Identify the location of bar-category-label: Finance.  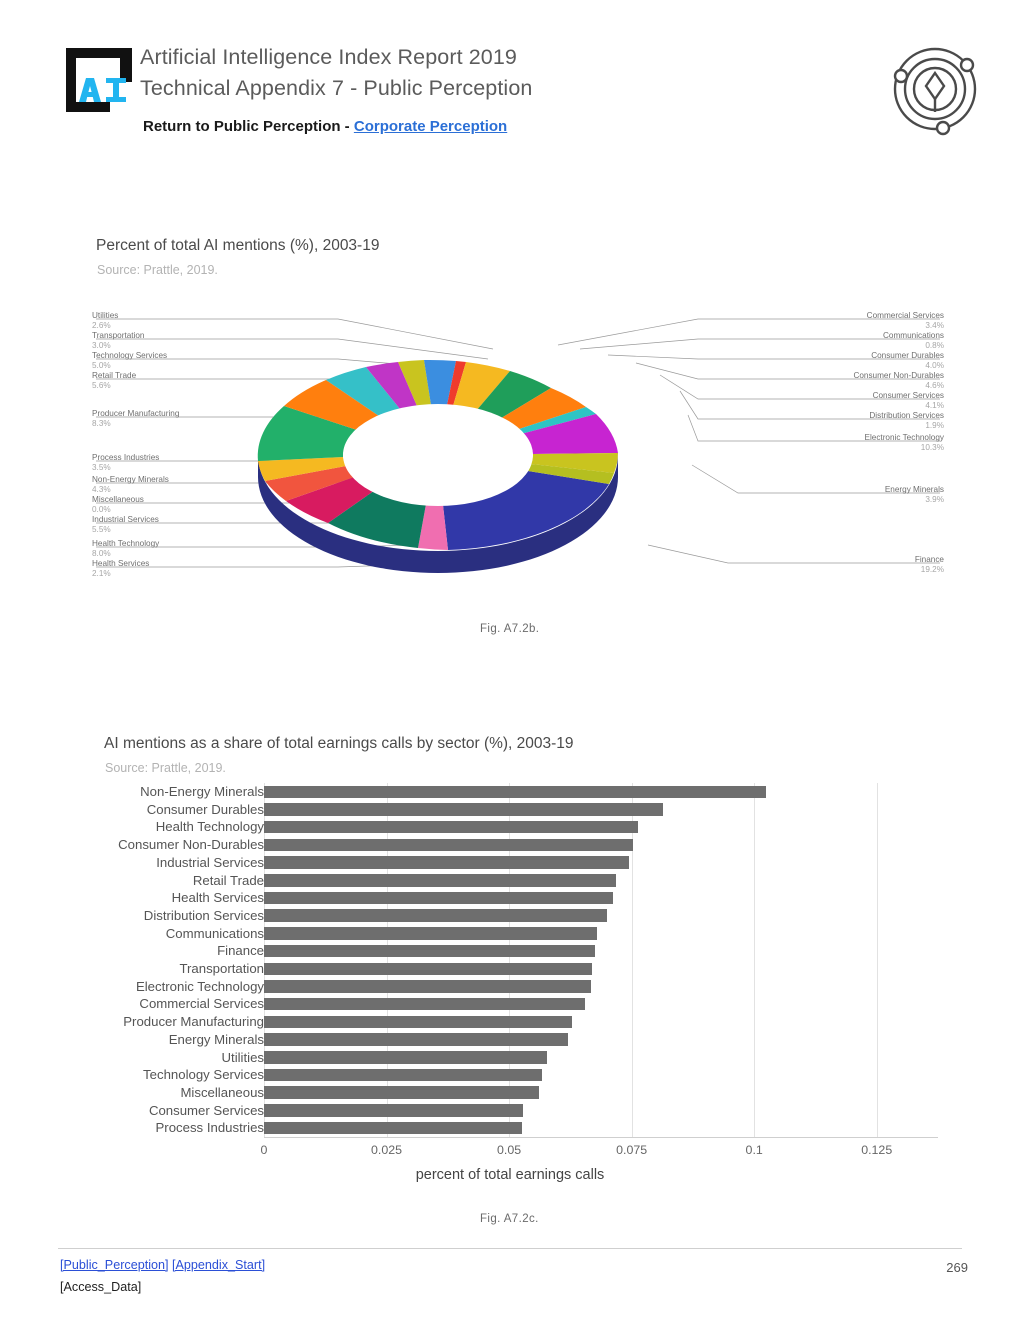
(240, 951).